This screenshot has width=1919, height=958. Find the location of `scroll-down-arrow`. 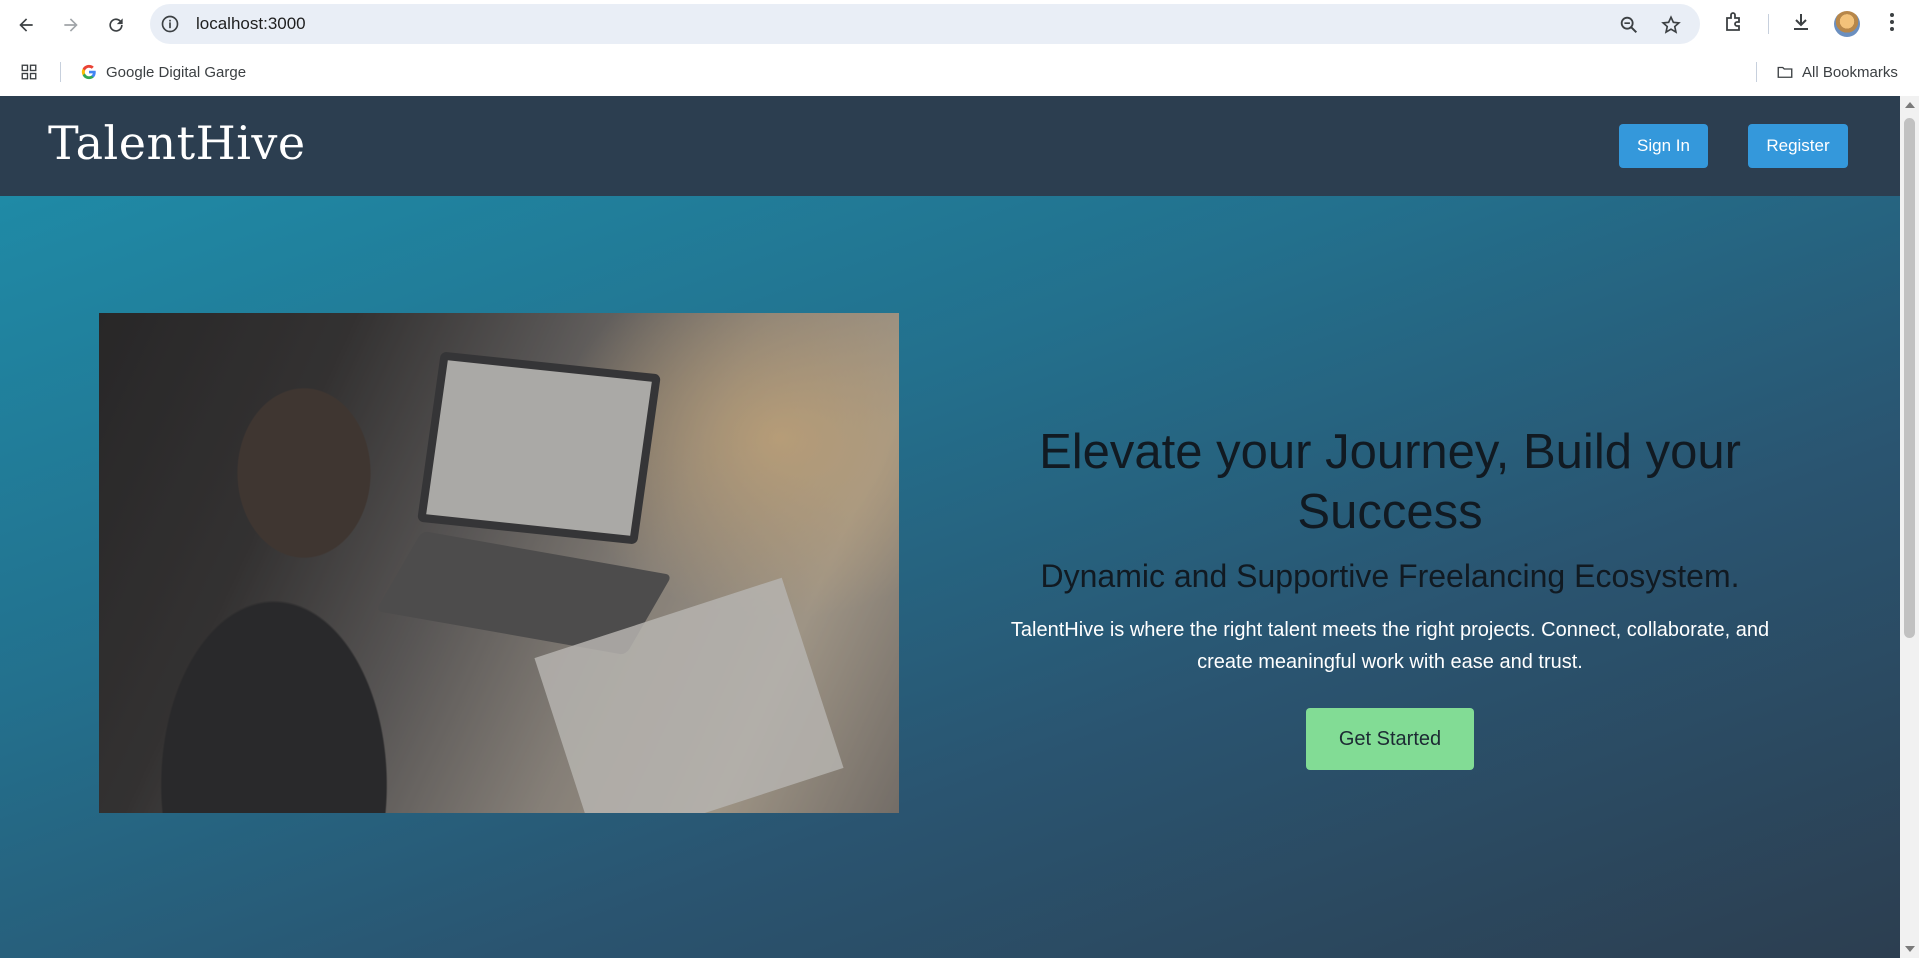

scroll-down-arrow is located at coordinates (1910, 949).